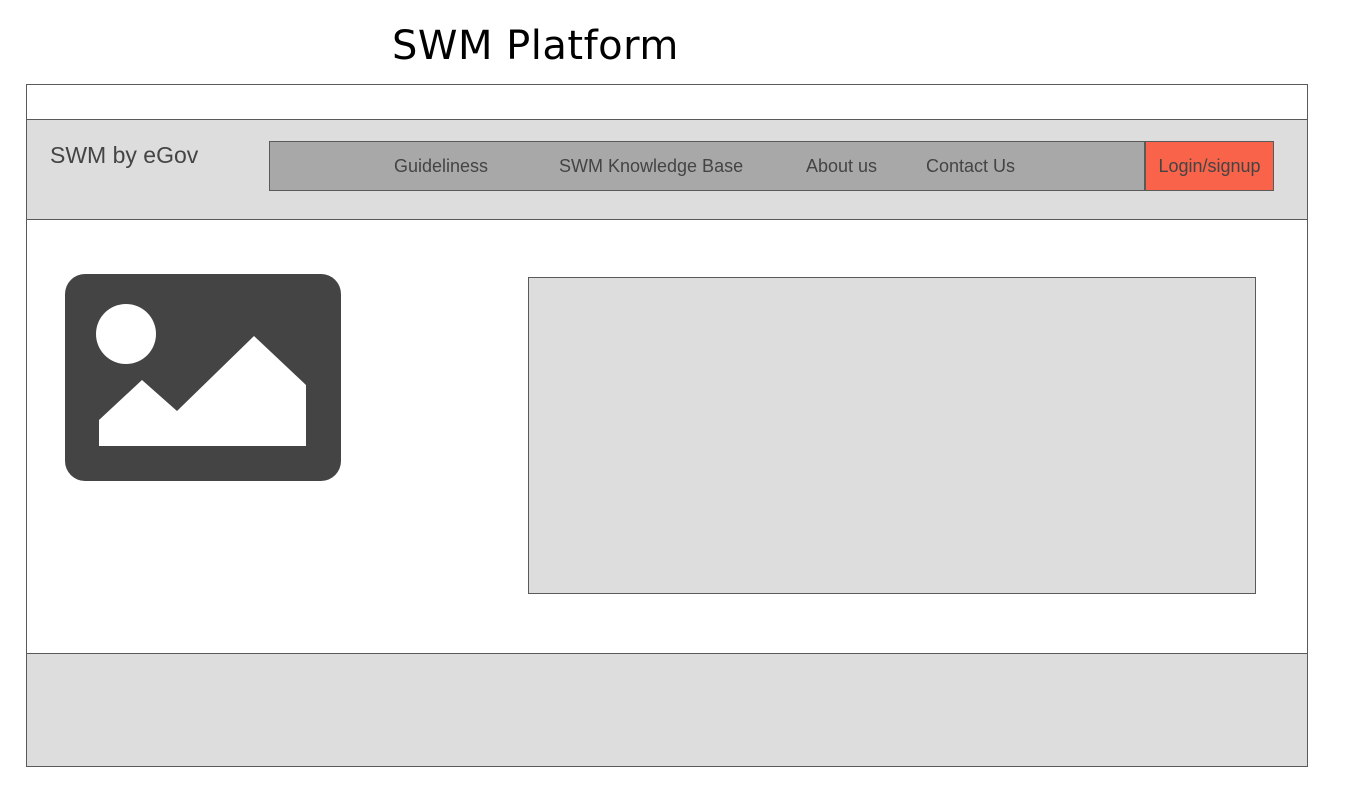 The height and width of the screenshot is (800, 1365). Describe the element at coordinates (535, 46) in the screenshot. I see `page-title: SWM Platform` at that location.